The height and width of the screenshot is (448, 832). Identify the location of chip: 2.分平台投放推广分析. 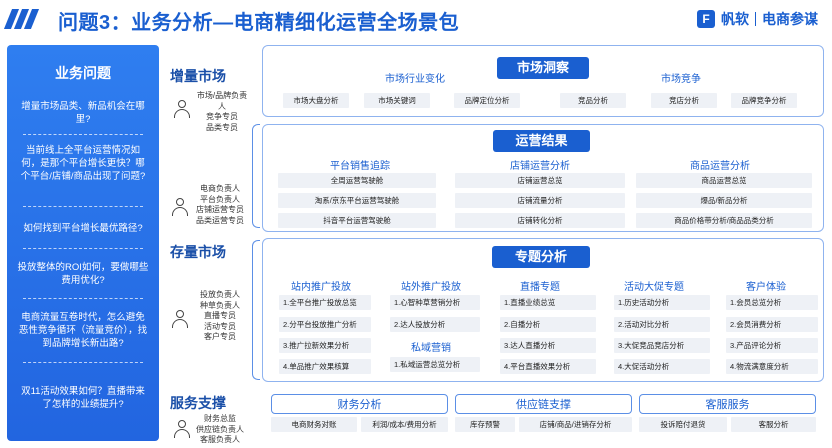
(325, 324).